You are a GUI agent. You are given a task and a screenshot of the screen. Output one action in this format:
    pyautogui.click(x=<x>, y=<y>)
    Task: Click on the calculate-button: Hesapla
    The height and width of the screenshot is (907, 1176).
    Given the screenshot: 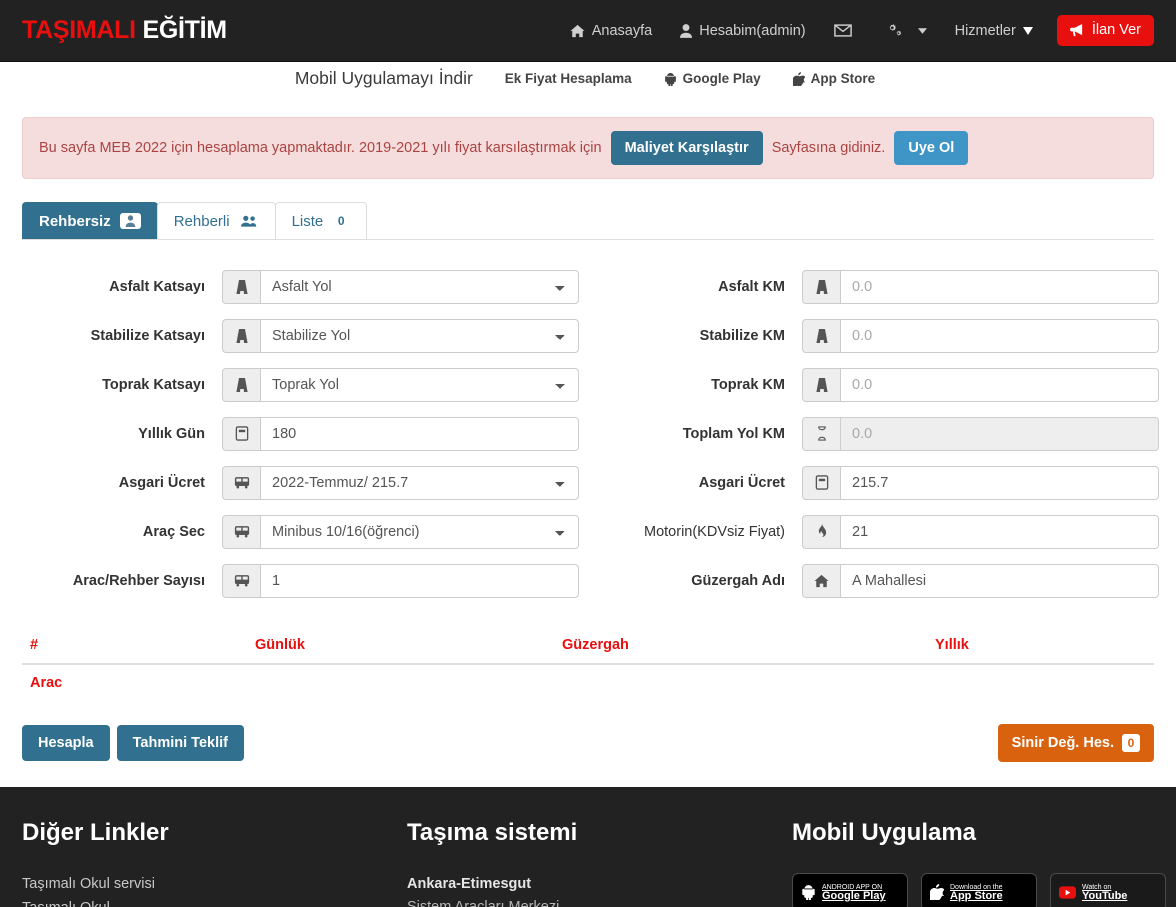 What is the action you would take?
    pyautogui.click(x=66, y=743)
    